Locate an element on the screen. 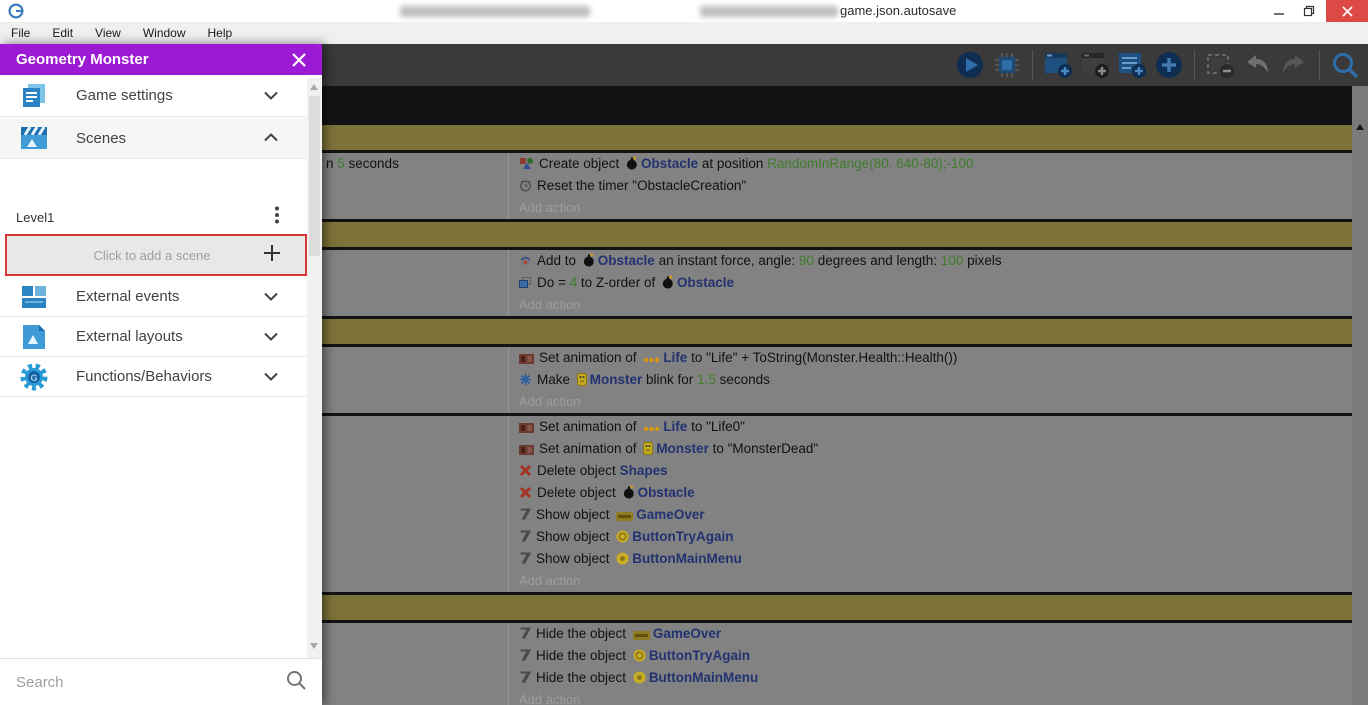 The width and height of the screenshot is (1368, 705). kebab-menu-icon is located at coordinates (277, 217).